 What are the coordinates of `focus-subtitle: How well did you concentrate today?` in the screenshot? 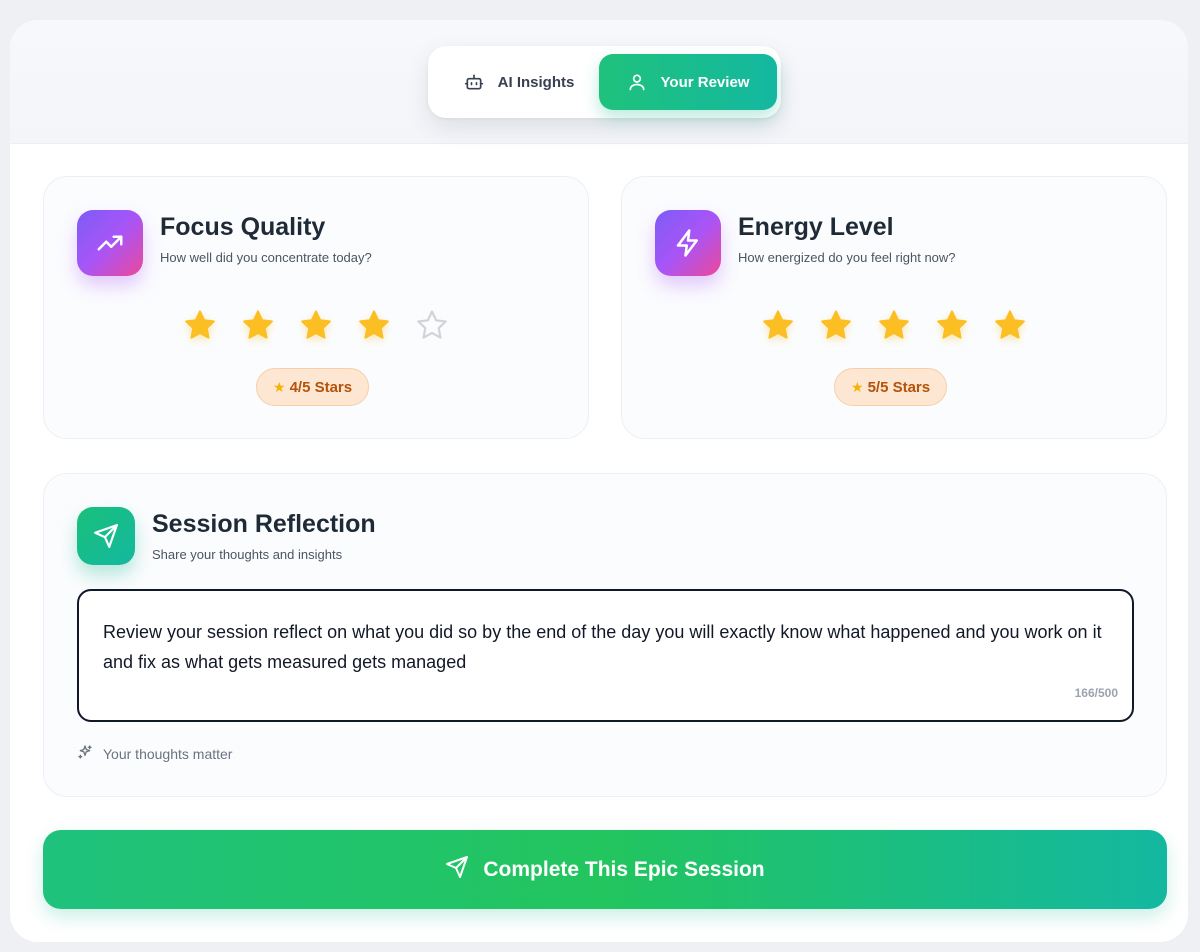 It's located at (266, 257).